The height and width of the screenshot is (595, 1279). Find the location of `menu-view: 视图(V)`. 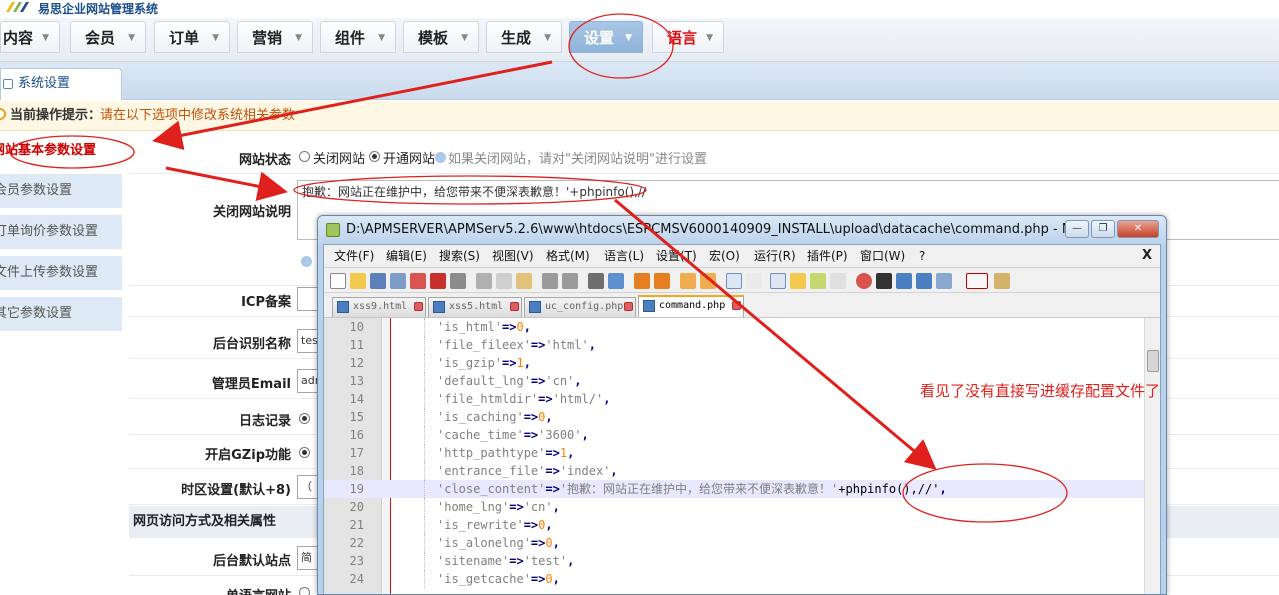

menu-view: 视图(V) is located at coordinates (513, 256).